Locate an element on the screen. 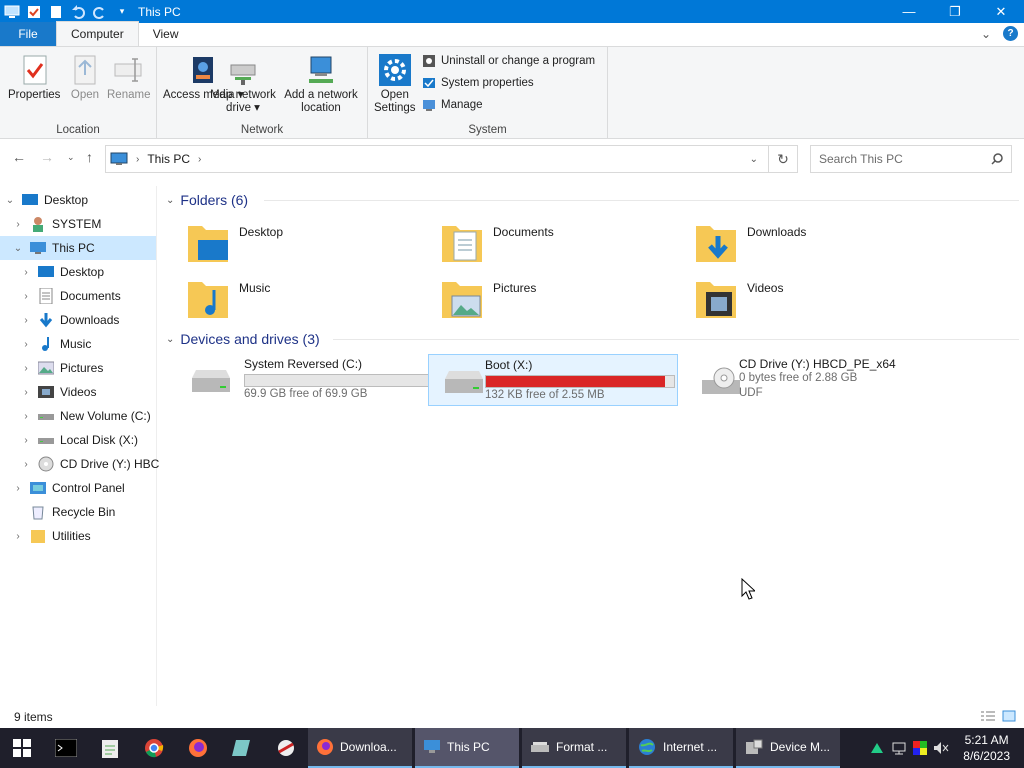 The height and width of the screenshot is (768, 1024). address-dropdown-icon: ⌄ is located at coordinates (754, 159).